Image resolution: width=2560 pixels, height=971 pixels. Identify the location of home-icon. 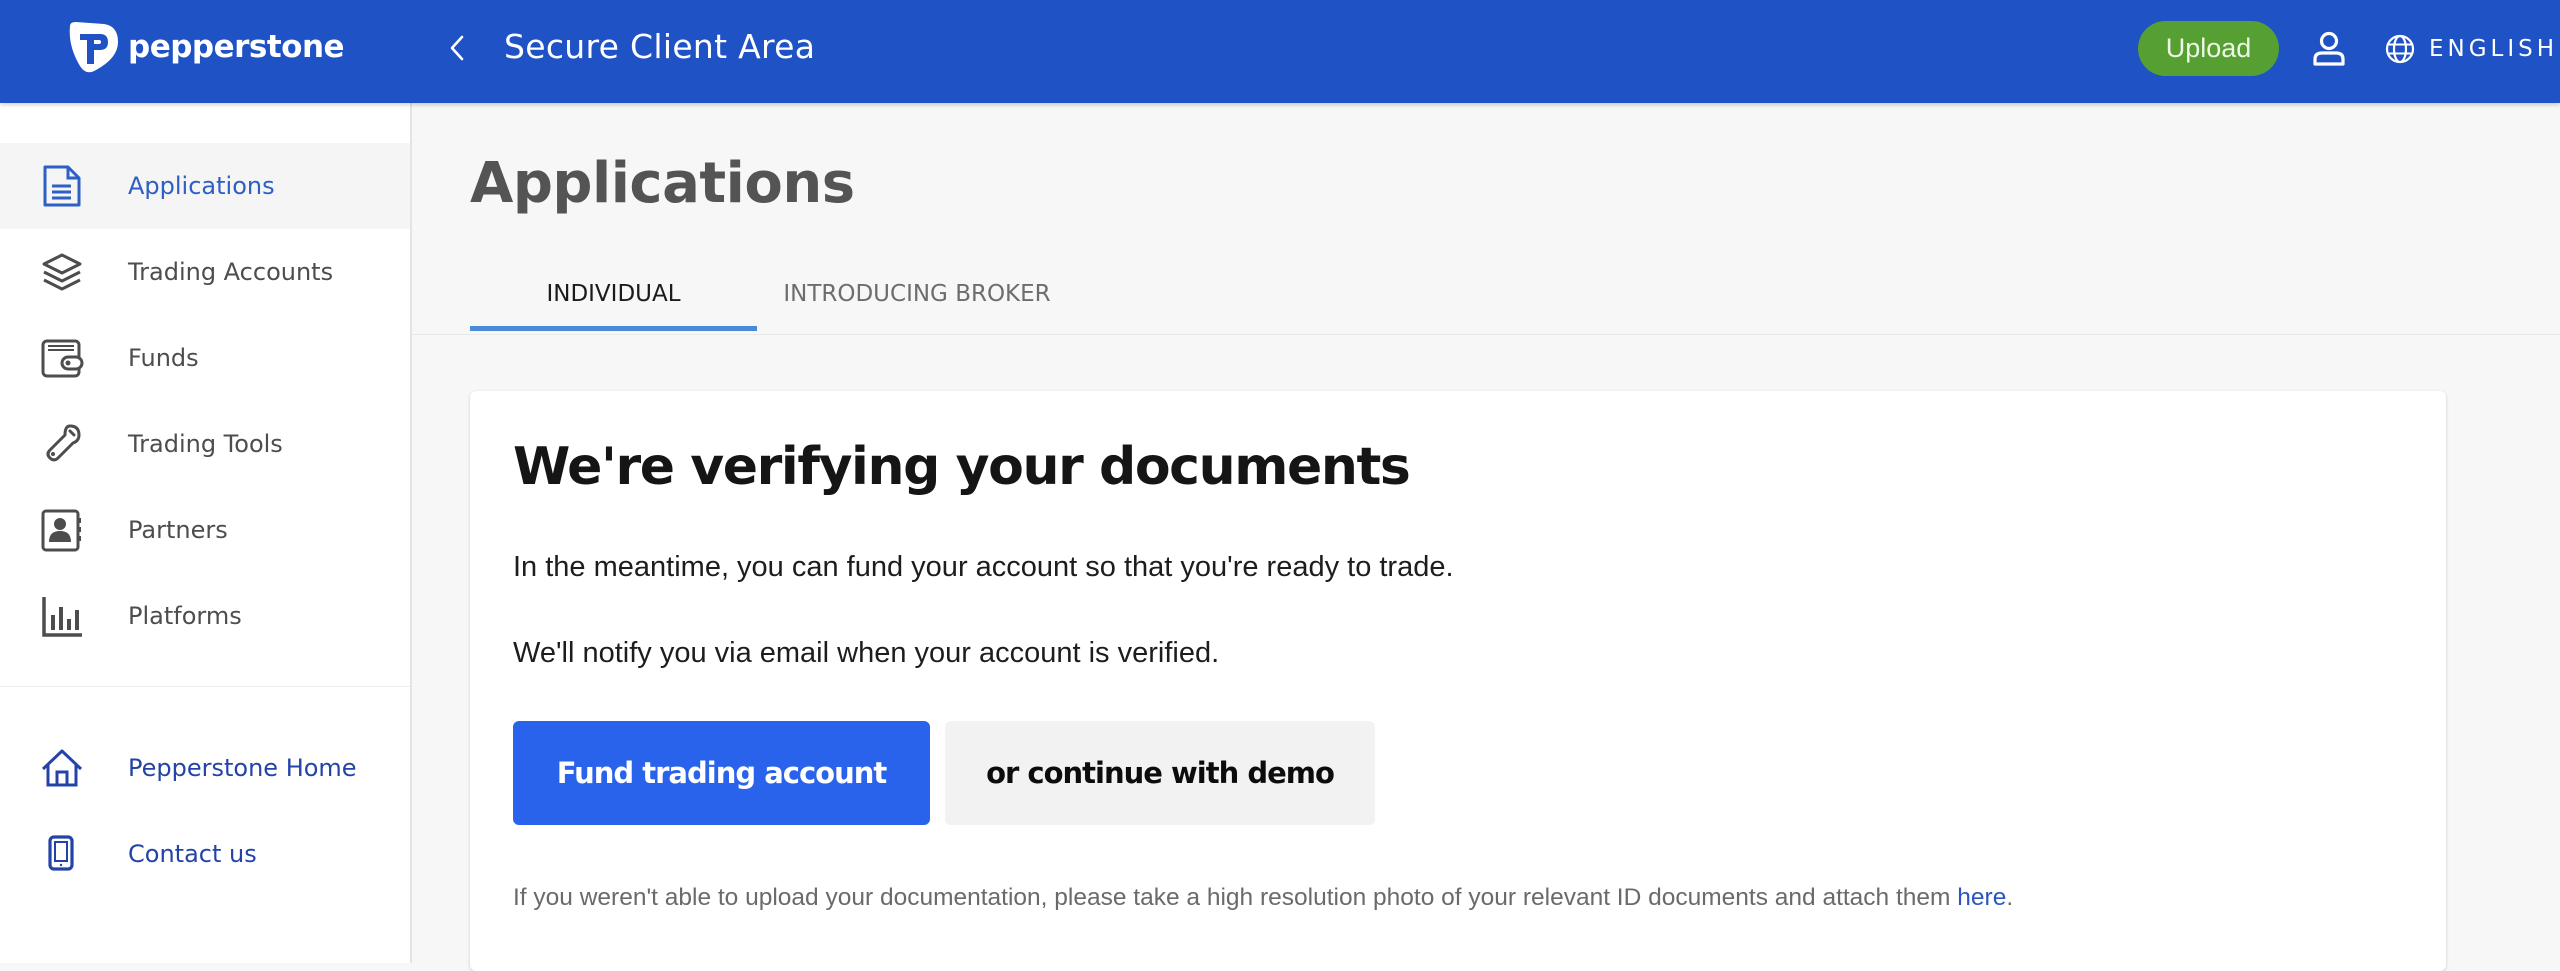
(62, 768).